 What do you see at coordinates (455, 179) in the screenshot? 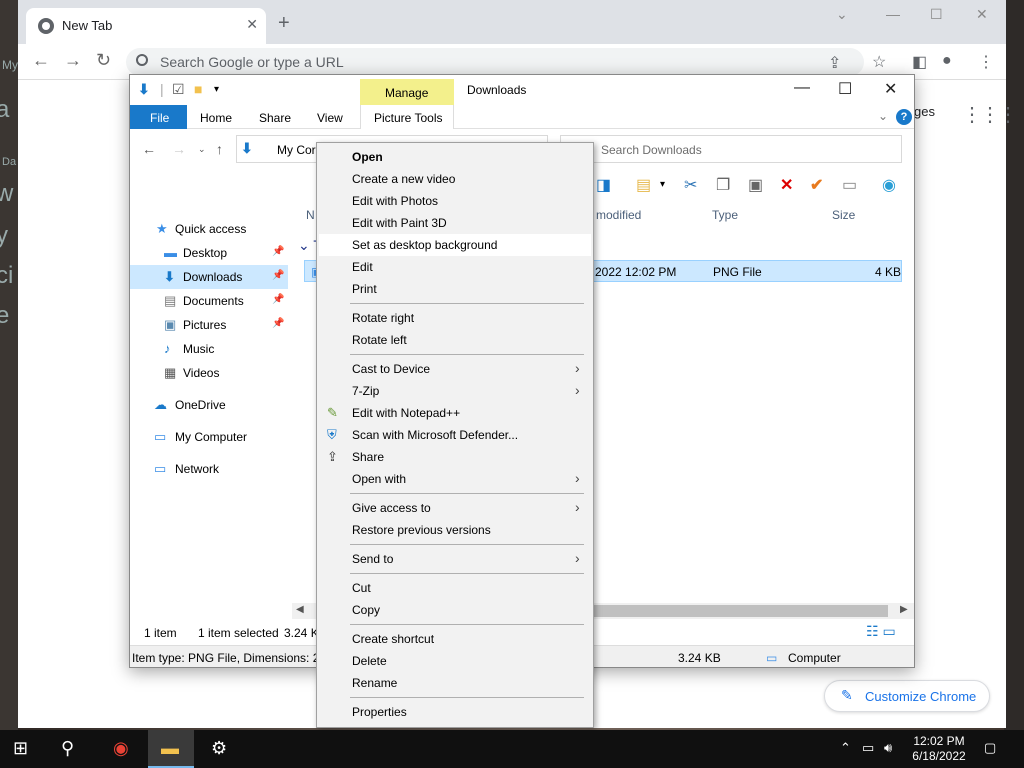
I see `menu-item-create-video: Create a new video` at bounding box center [455, 179].